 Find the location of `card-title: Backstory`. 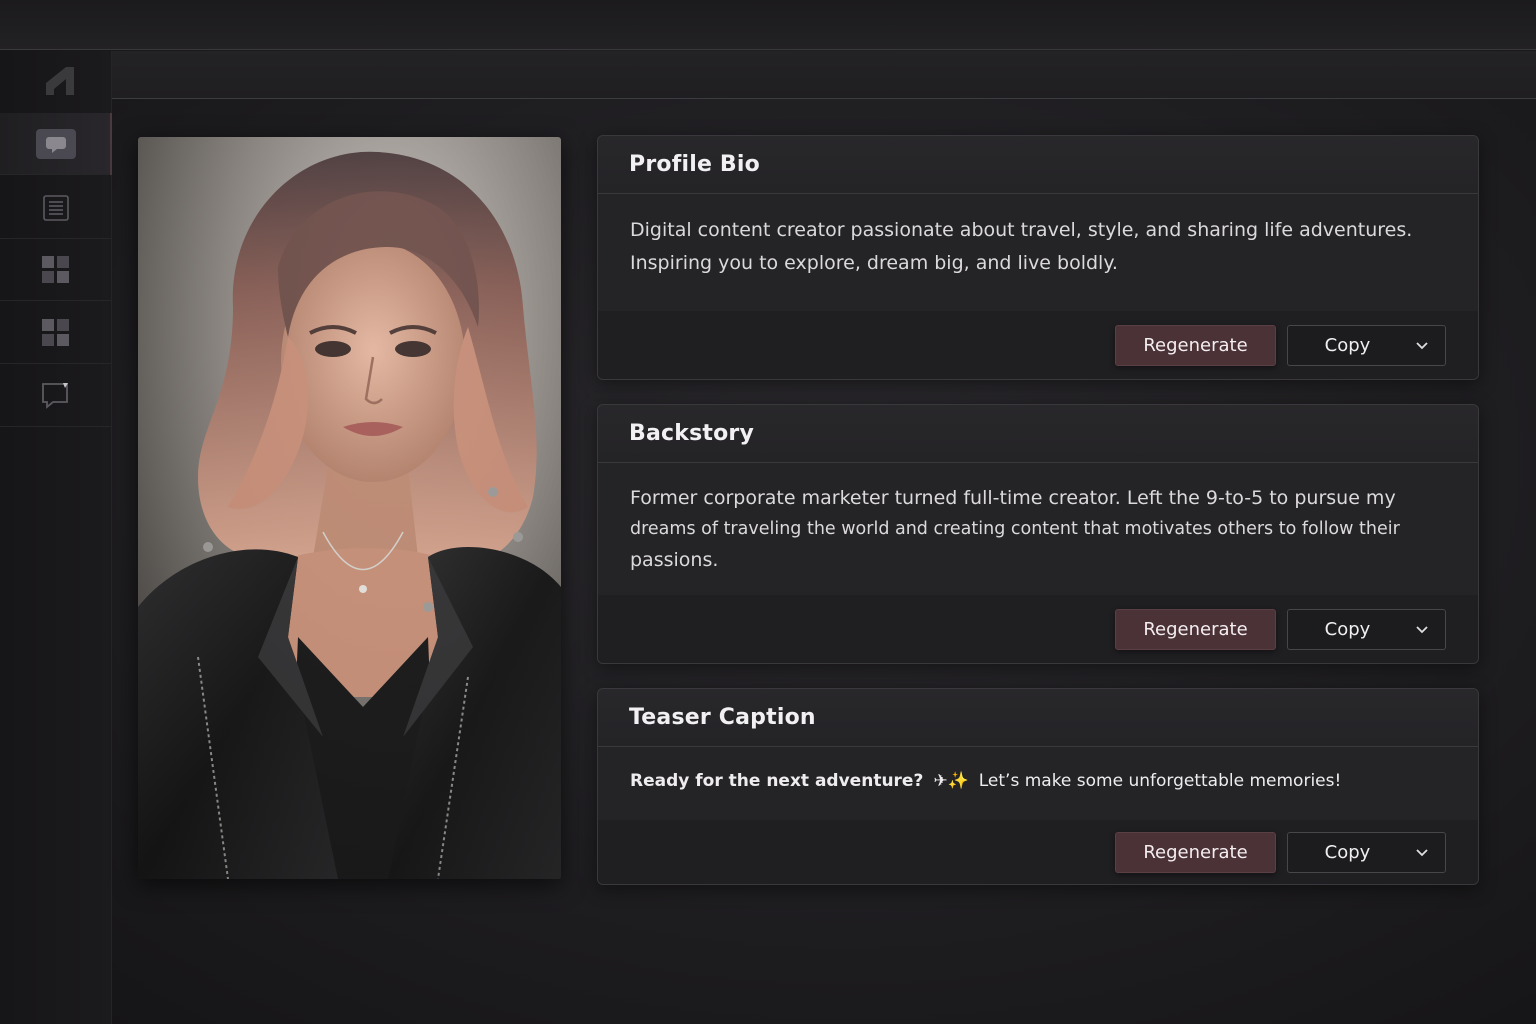

card-title: Backstory is located at coordinates (692, 433).